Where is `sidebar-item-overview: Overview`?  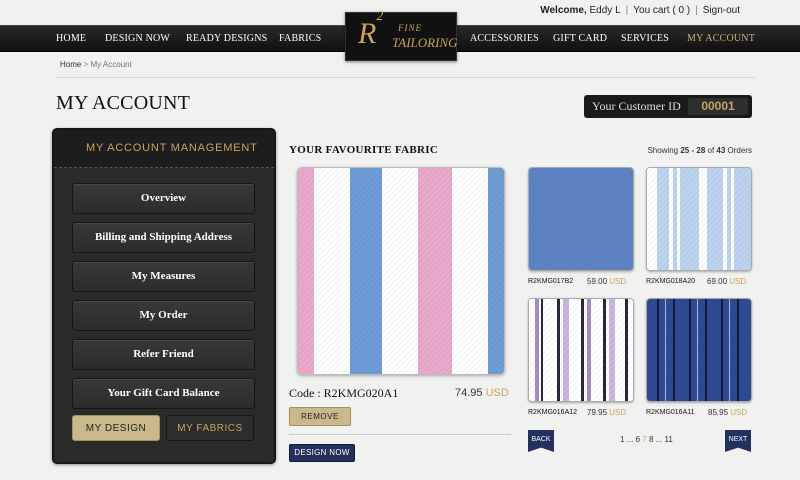 sidebar-item-overview: Overview is located at coordinates (163, 198).